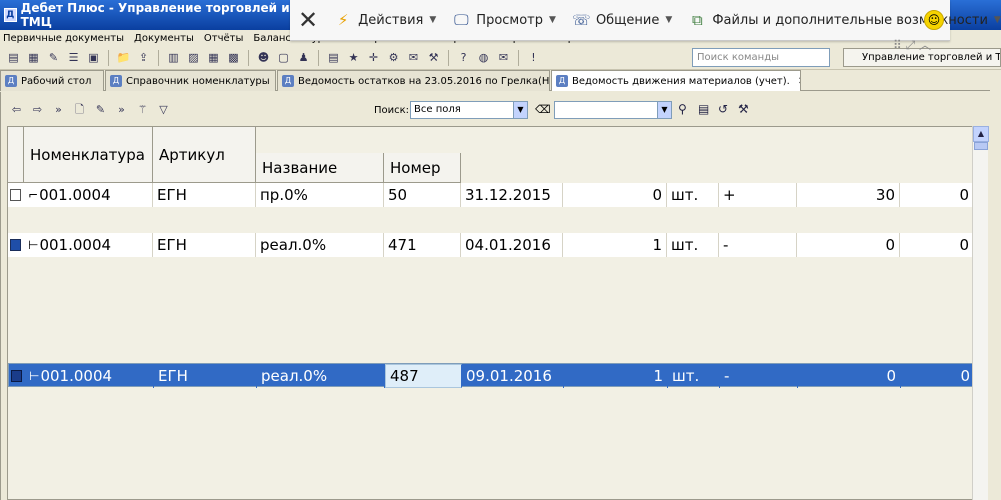 Image resolution: width=1001 pixels, height=500 pixels. I want to click on close-tab-icon: ✕, so click(799, 81).